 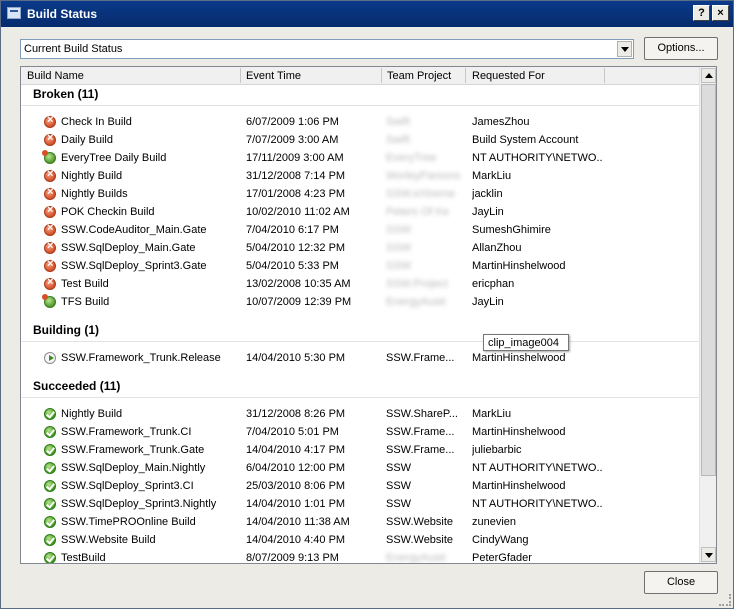 What do you see at coordinates (133, 450) in the screenshot?
I see `build-name-cell: SSW.Framework_Trunk.Gate` at bounding box center [133, 450].